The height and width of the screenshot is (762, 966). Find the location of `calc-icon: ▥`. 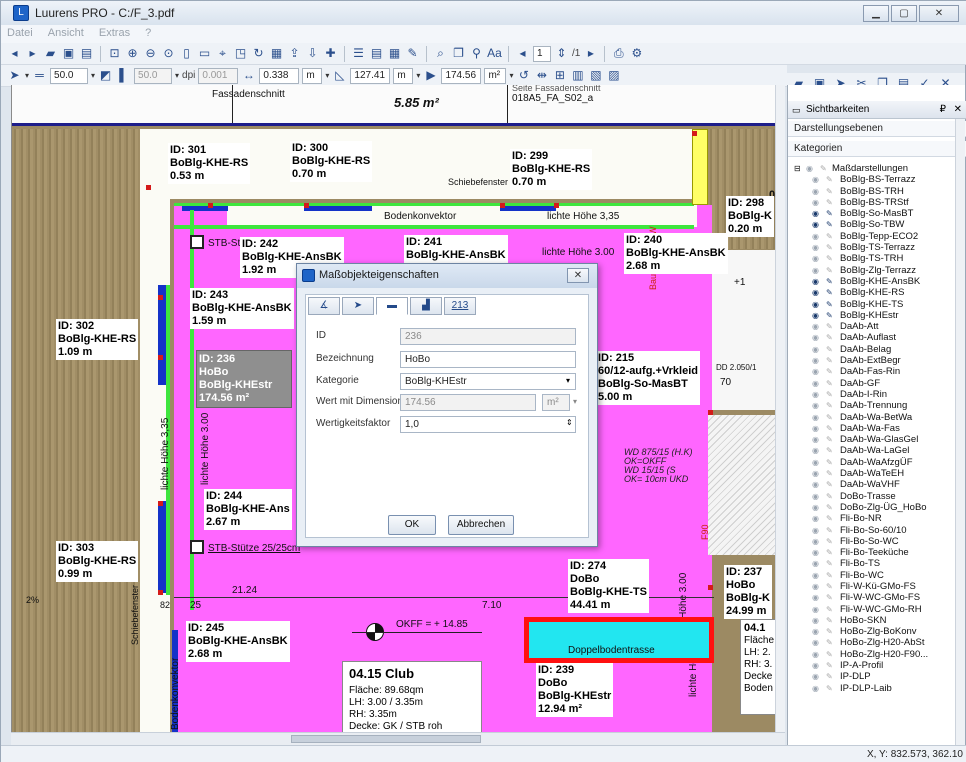

calc-icon: ▥ is located at coordinates (577, 75).